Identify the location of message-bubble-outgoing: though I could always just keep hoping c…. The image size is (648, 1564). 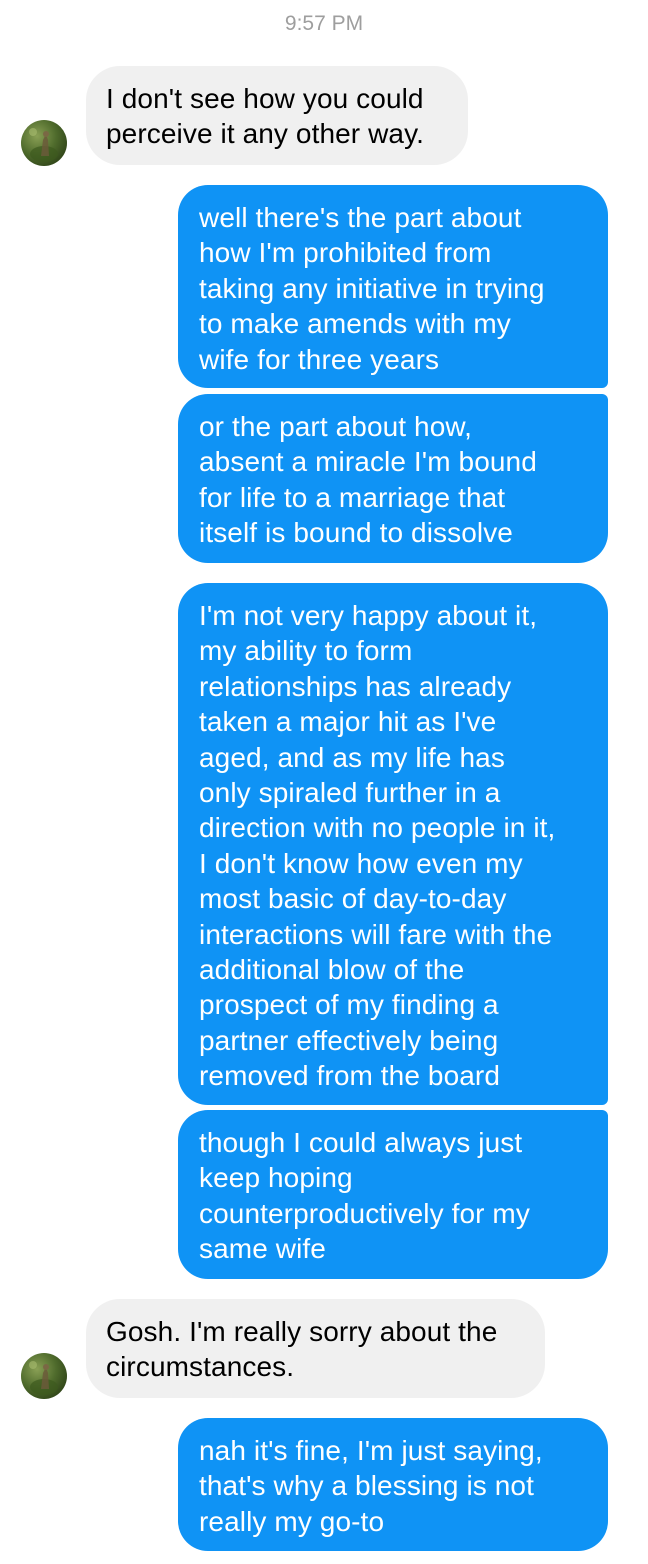
(393, 1194).